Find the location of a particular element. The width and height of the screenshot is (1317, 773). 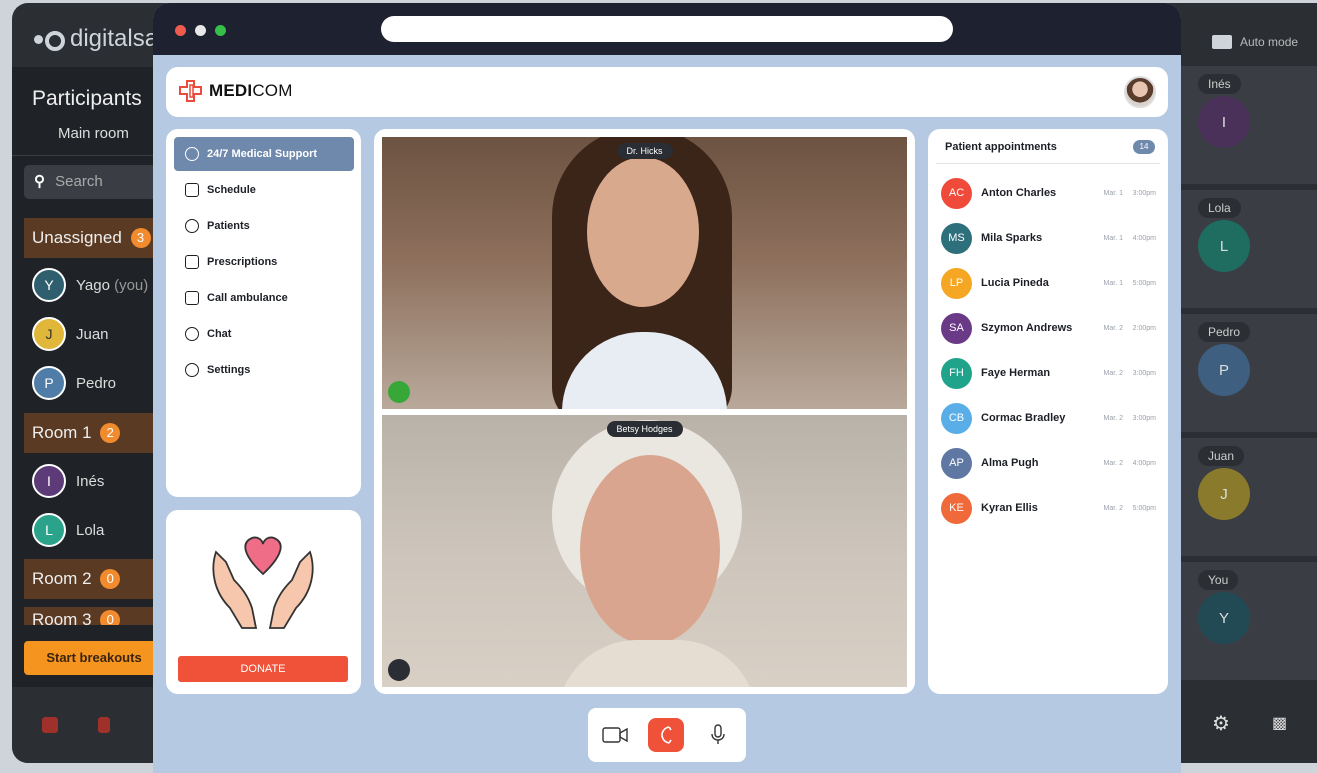

prescription-icon is located at coordinates (192, 262).